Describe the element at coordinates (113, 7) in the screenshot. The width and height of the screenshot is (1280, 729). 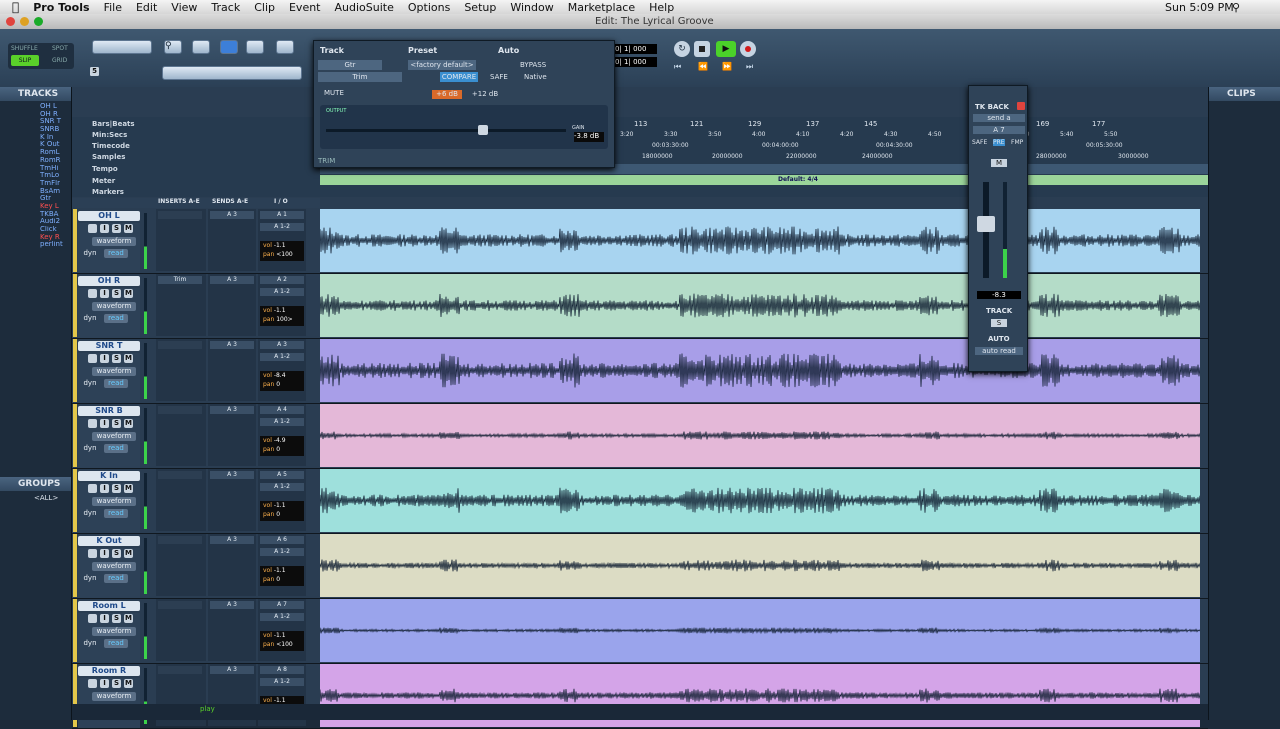
I see `menu-file: File` at that location.